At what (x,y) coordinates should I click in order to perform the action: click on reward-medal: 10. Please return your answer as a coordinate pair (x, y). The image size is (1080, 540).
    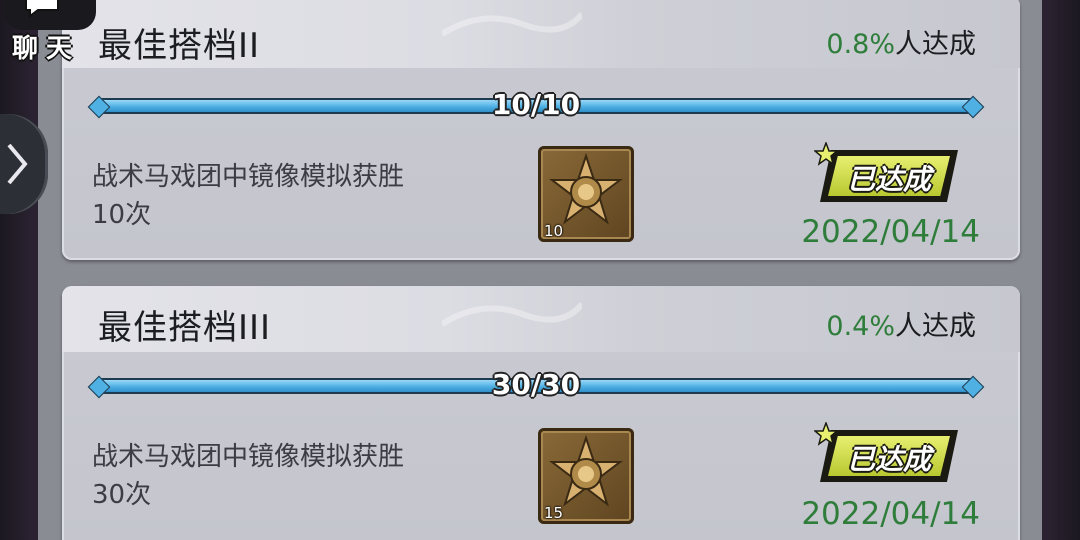
    Looking at the image, I should click on (586, 194).